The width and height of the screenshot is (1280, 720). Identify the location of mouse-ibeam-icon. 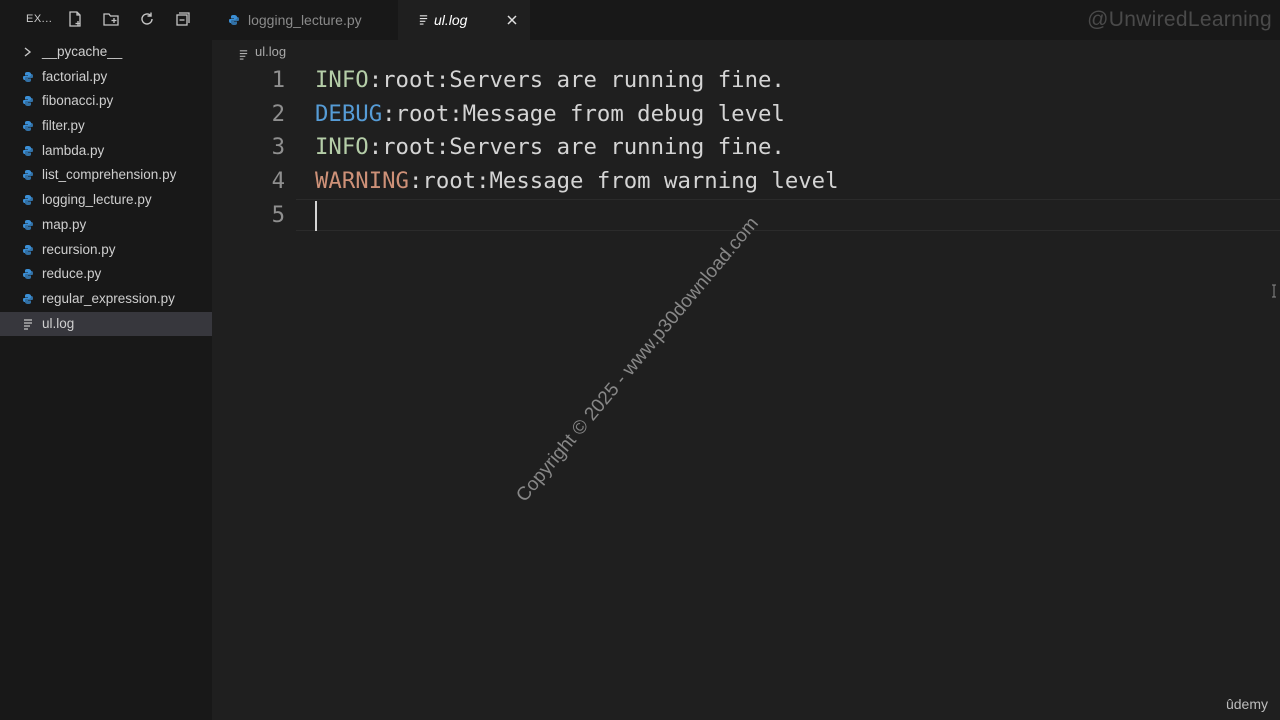
(1274, 291).